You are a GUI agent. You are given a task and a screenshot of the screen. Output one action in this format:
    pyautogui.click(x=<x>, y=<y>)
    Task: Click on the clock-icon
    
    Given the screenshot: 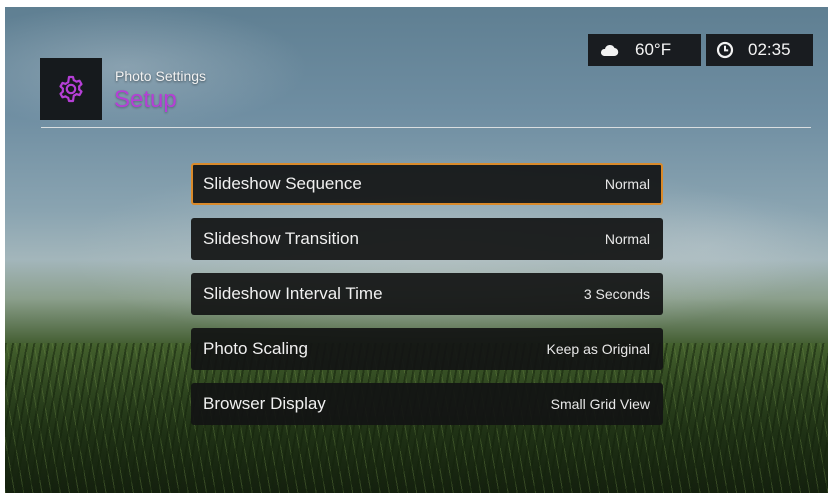 What is the action you would take?
    pyautogui.click(x=725, y=50)
    